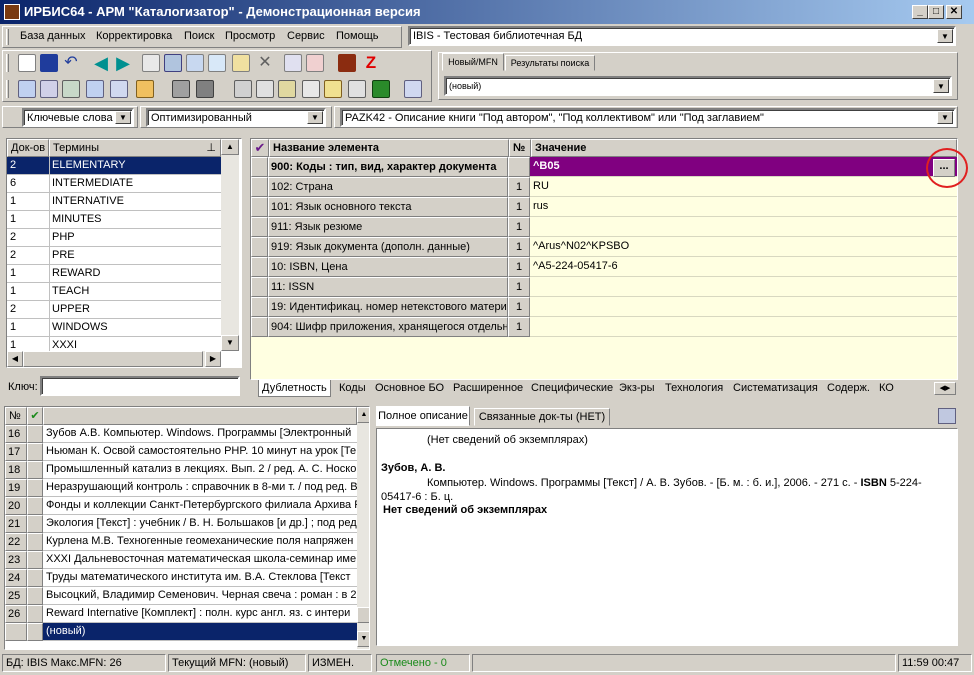 The height and width of the screenshot is (675, 974). I want to click on col-value-header: Значение, so click(744, 148).